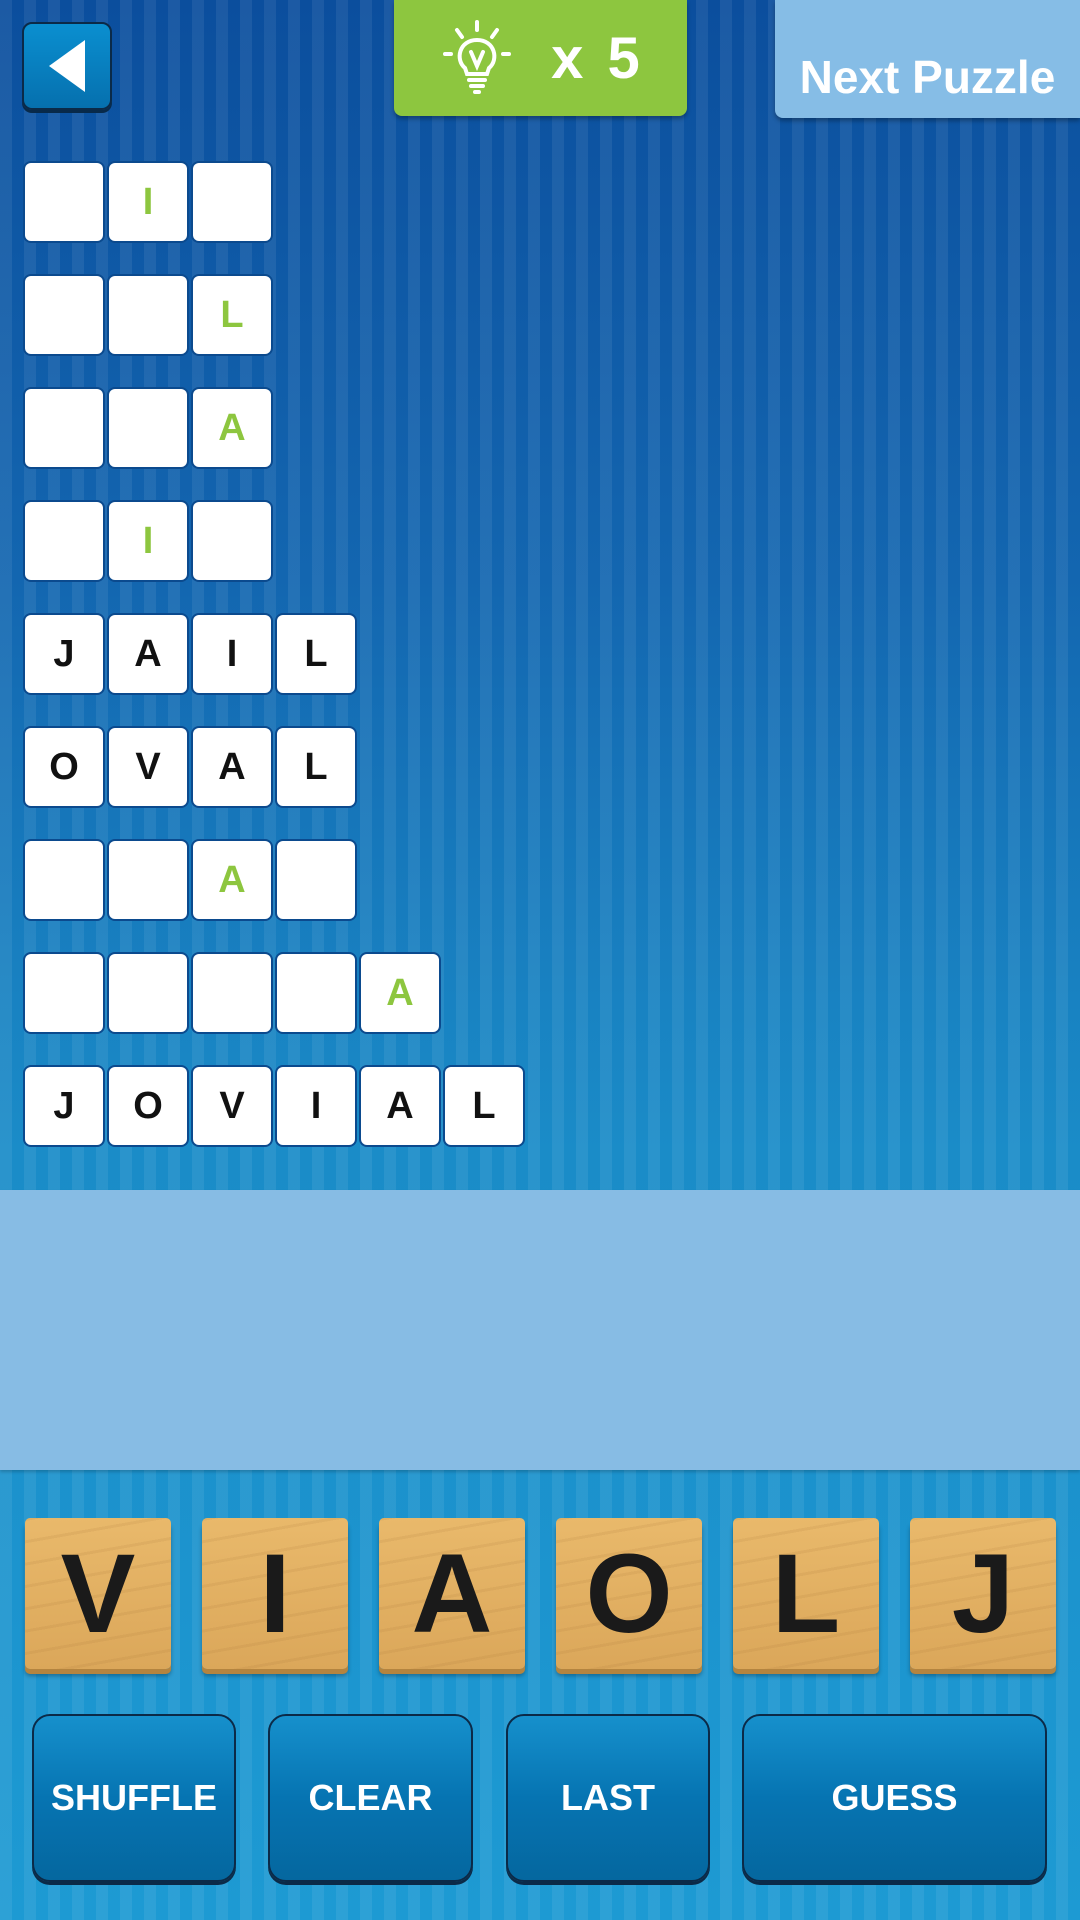  I want to click on word-row: OVAL, so click(274, 767).